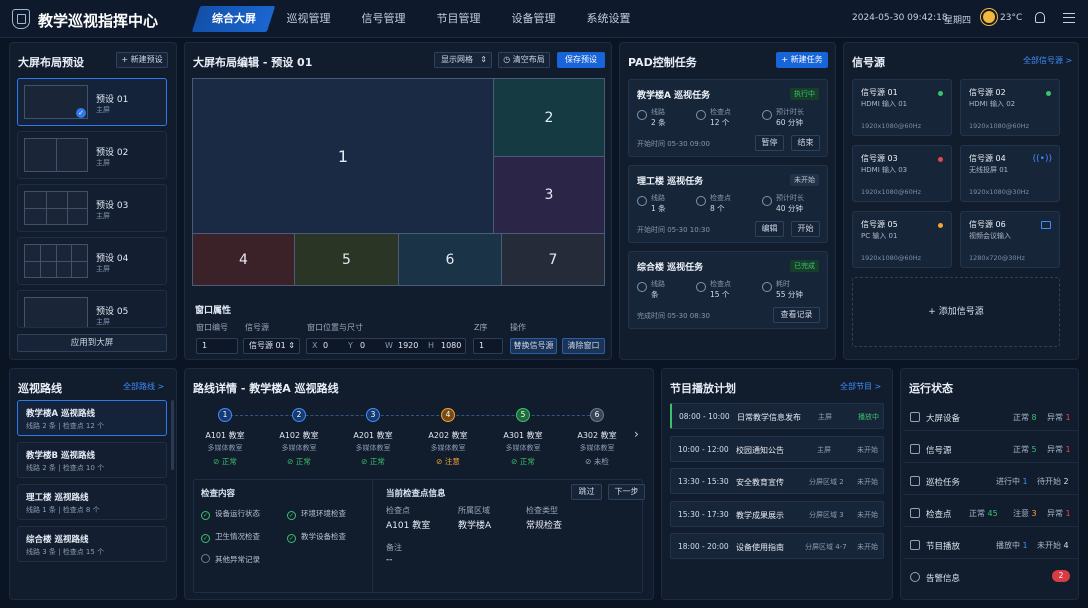 Image resolution: width=1088 pixels, height=608 pixels. Describe the element at coordinates (92, 460) in the screenshot. I see `route-item: 教学楼B 巡视路线 线路 2 条 | 检查点 10 个` at that location.